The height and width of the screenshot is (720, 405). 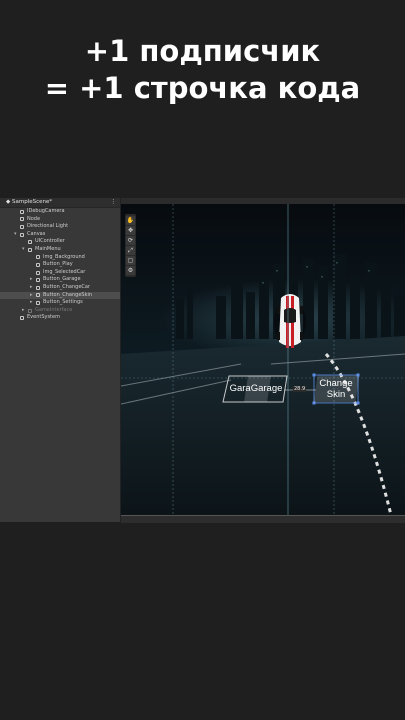 I want to click on hierarchy-item: Button_Play, so click(x=60, y=265).